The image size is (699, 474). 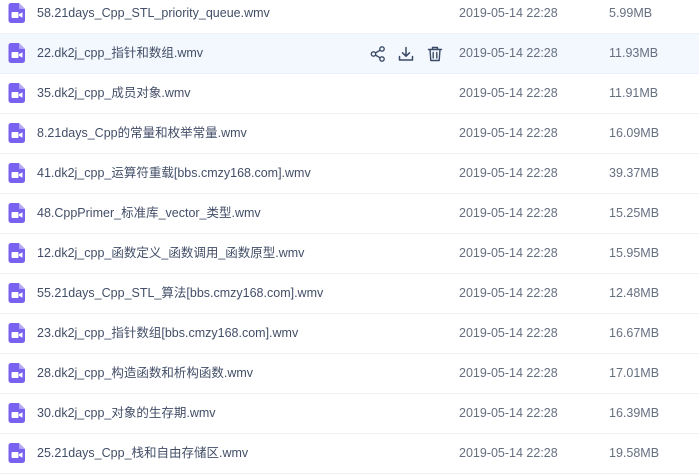 What do you see at coordinates (634, 93) in the screenshot?
I see `file-size: 11.91MB` at bounding box center [634, 93].